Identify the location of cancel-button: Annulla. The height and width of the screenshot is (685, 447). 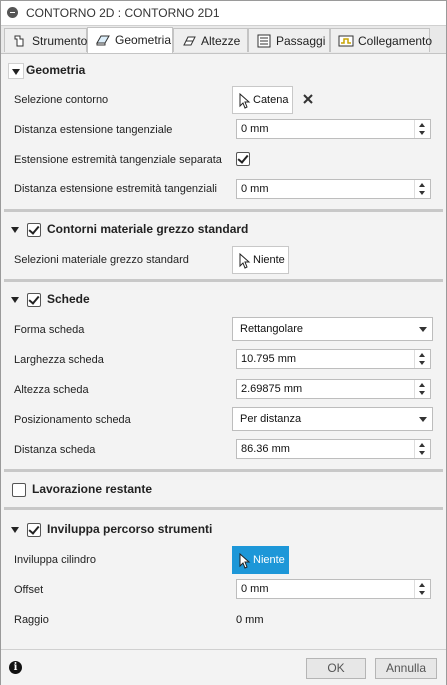
(406, 668).